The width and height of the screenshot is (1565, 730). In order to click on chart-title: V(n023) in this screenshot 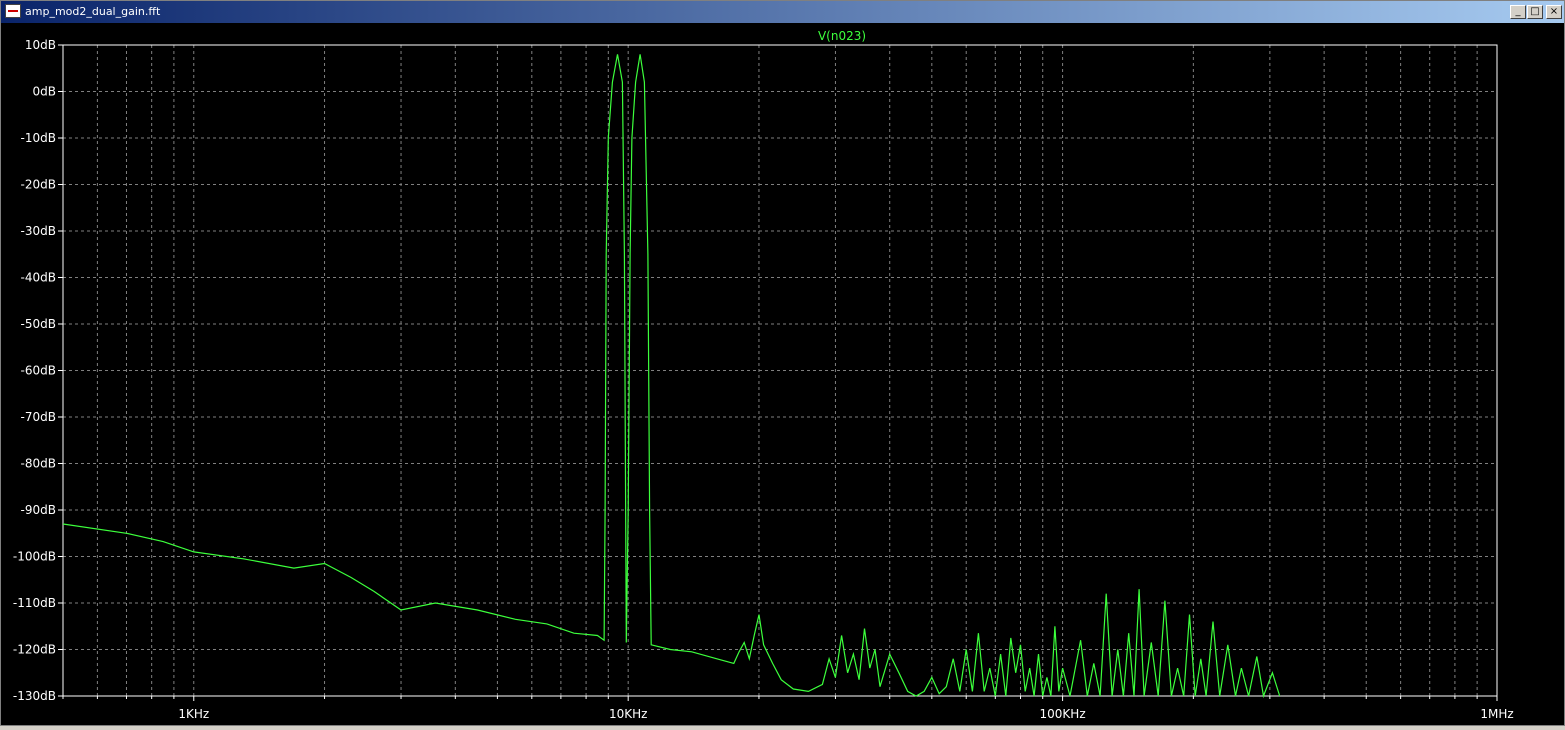, I will do `click(842, 36)`.